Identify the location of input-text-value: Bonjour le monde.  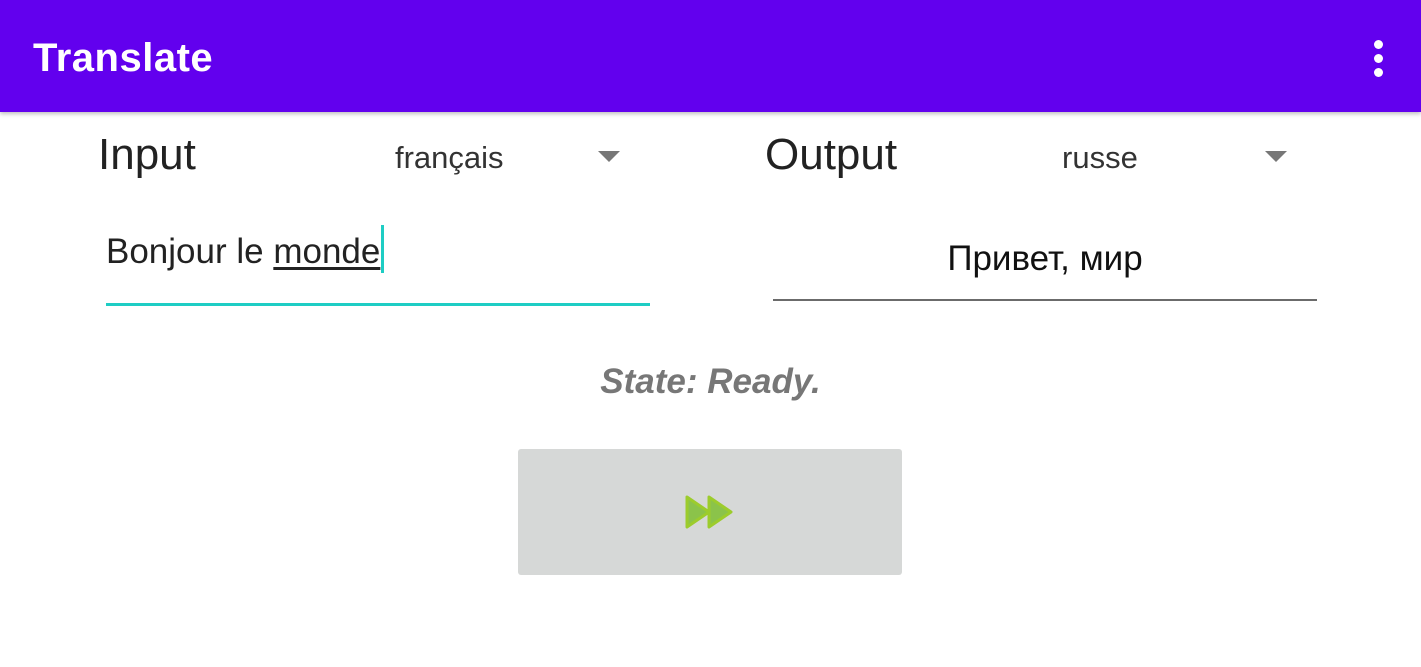
(245, 249).